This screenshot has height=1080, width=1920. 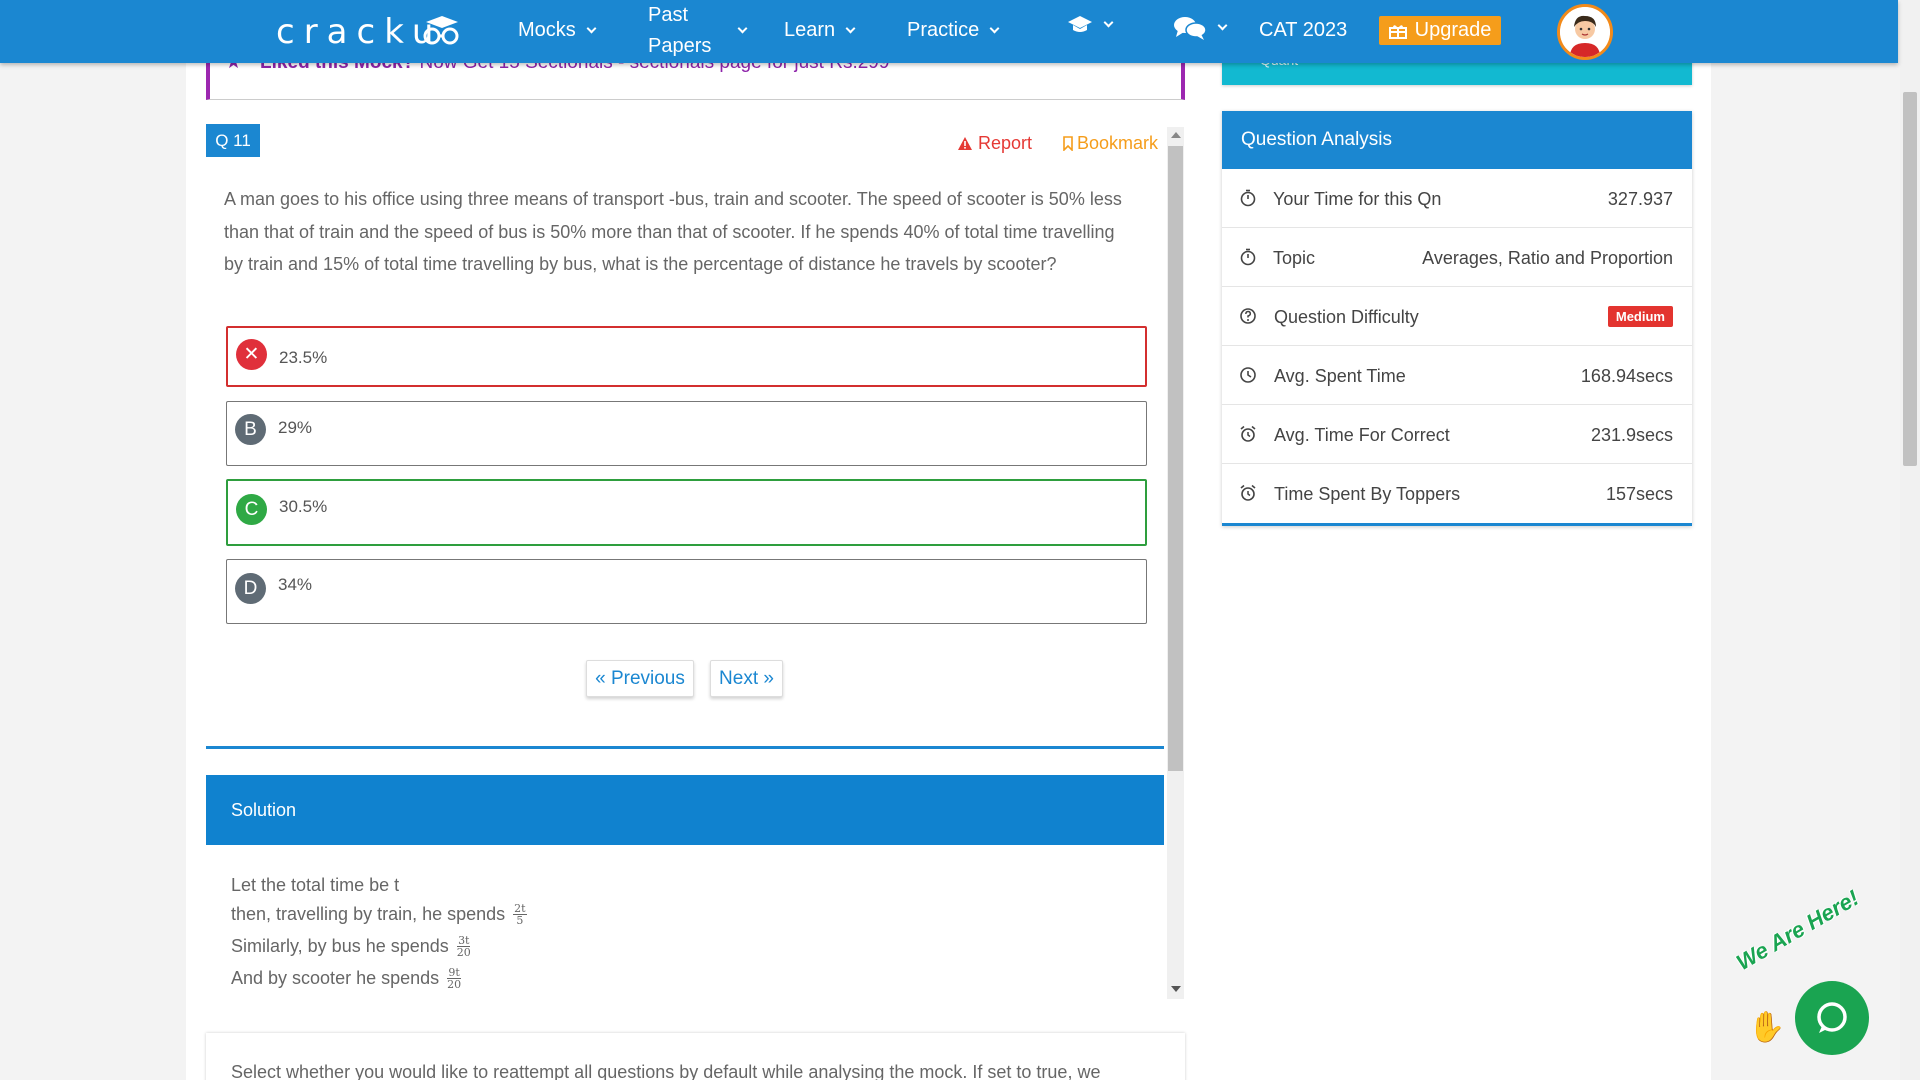 What do you see at coordinates (251, 509) in the screenshot?
I see `option-c-marker: C` at bounding box center [251, 509].